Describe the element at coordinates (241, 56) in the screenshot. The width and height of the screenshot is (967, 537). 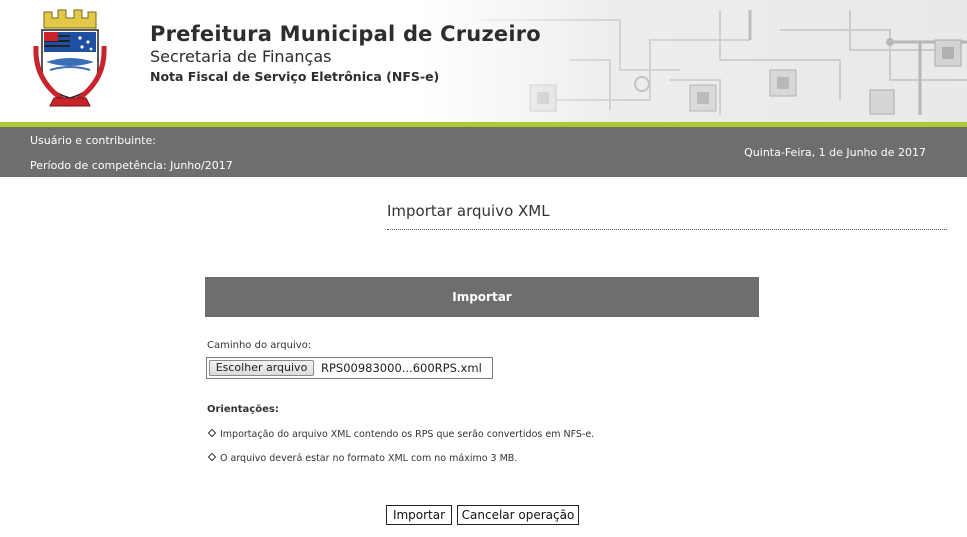
I see `header-subtitle: Secretaria de Finanças` at that location.